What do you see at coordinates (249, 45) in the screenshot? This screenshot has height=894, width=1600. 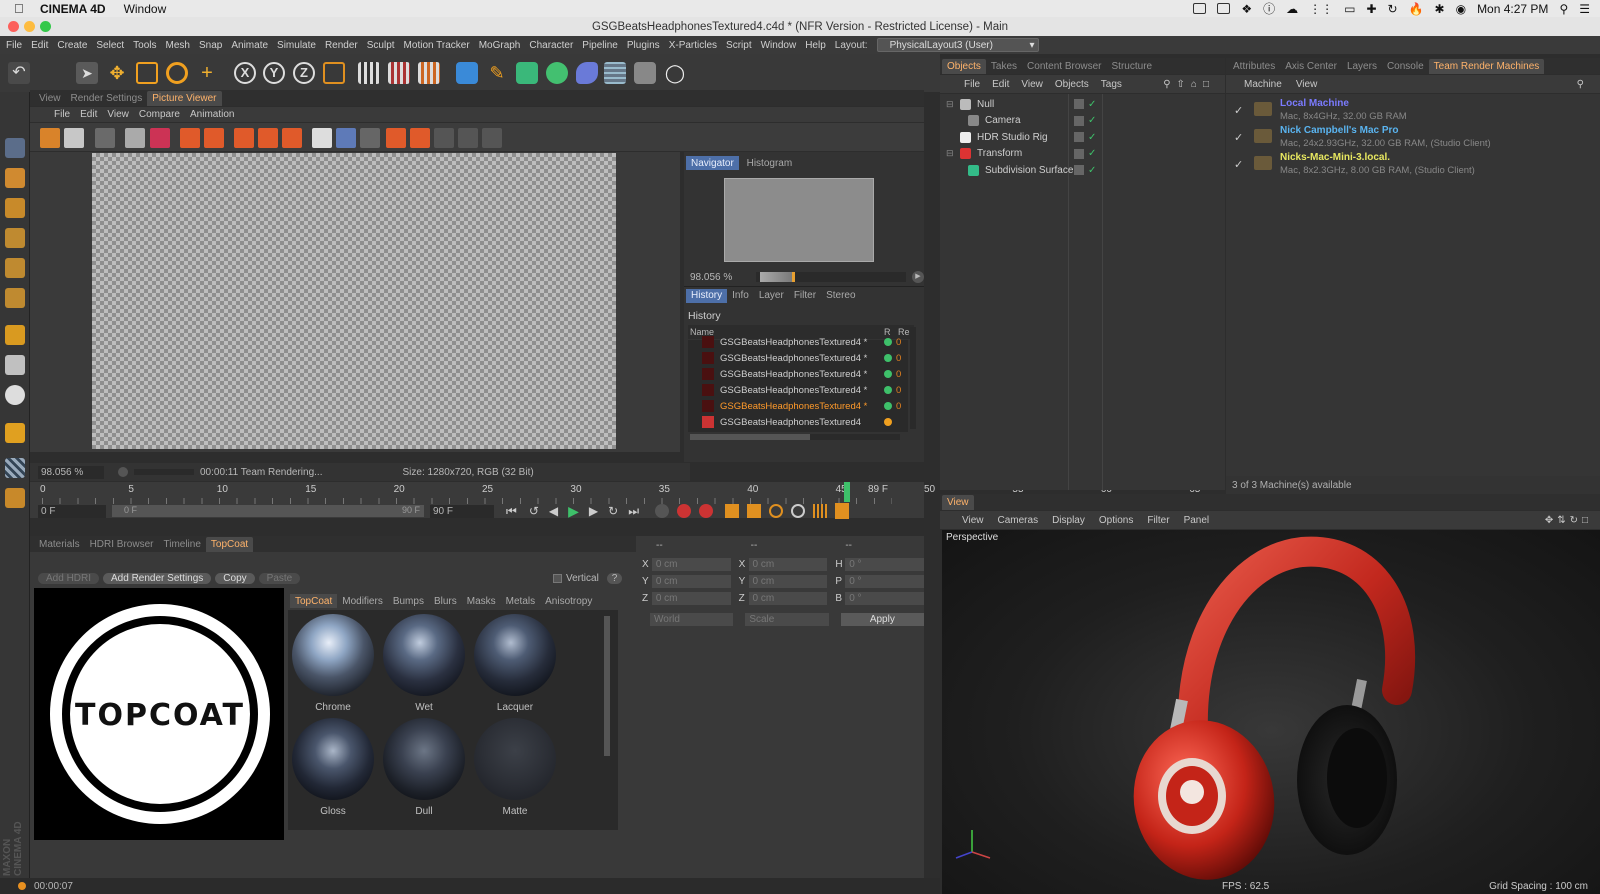 I see `menu-animate: Animate` at bounding box center [249, 45].